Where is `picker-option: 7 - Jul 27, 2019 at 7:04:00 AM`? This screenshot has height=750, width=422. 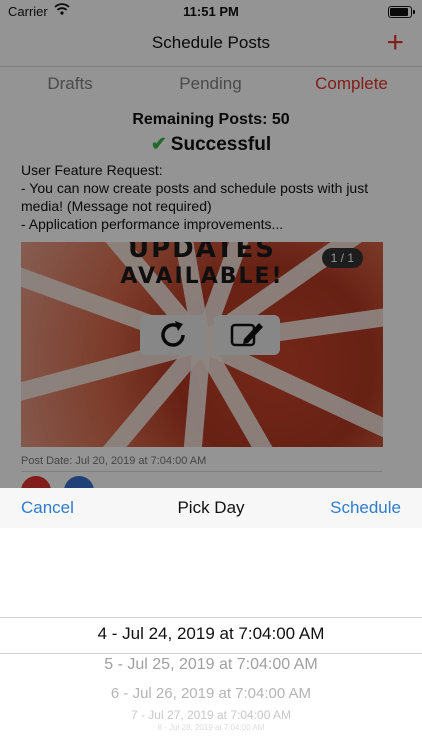 picker-option: 7 - Jul 27, 2019 at 7:04:00 AM is located at coordinates (211, 715).